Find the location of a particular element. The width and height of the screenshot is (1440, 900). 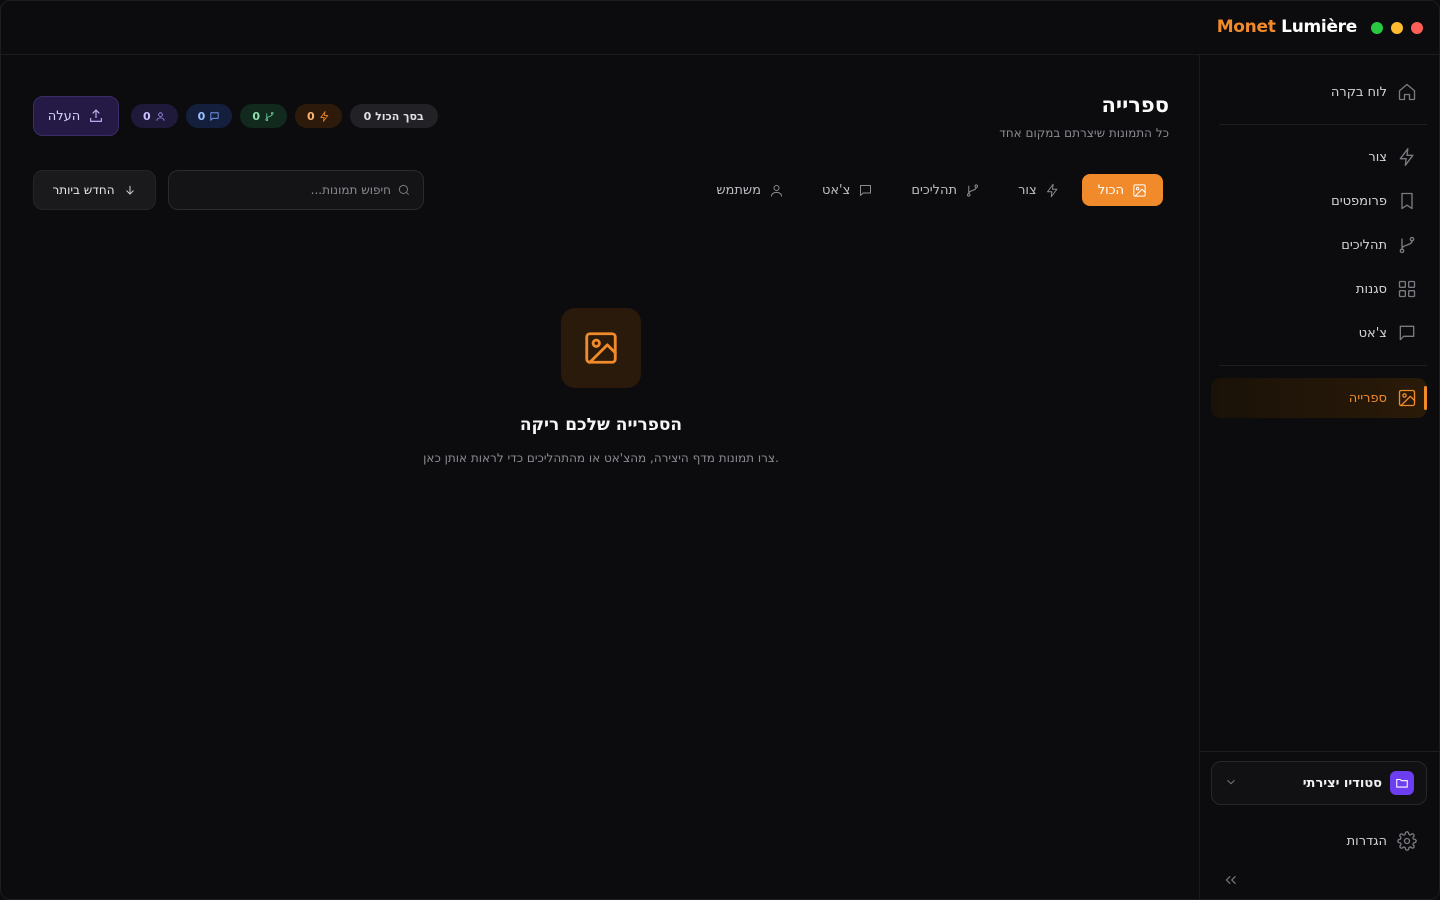

arrow-down-icon is located at coordinates (129, 190).